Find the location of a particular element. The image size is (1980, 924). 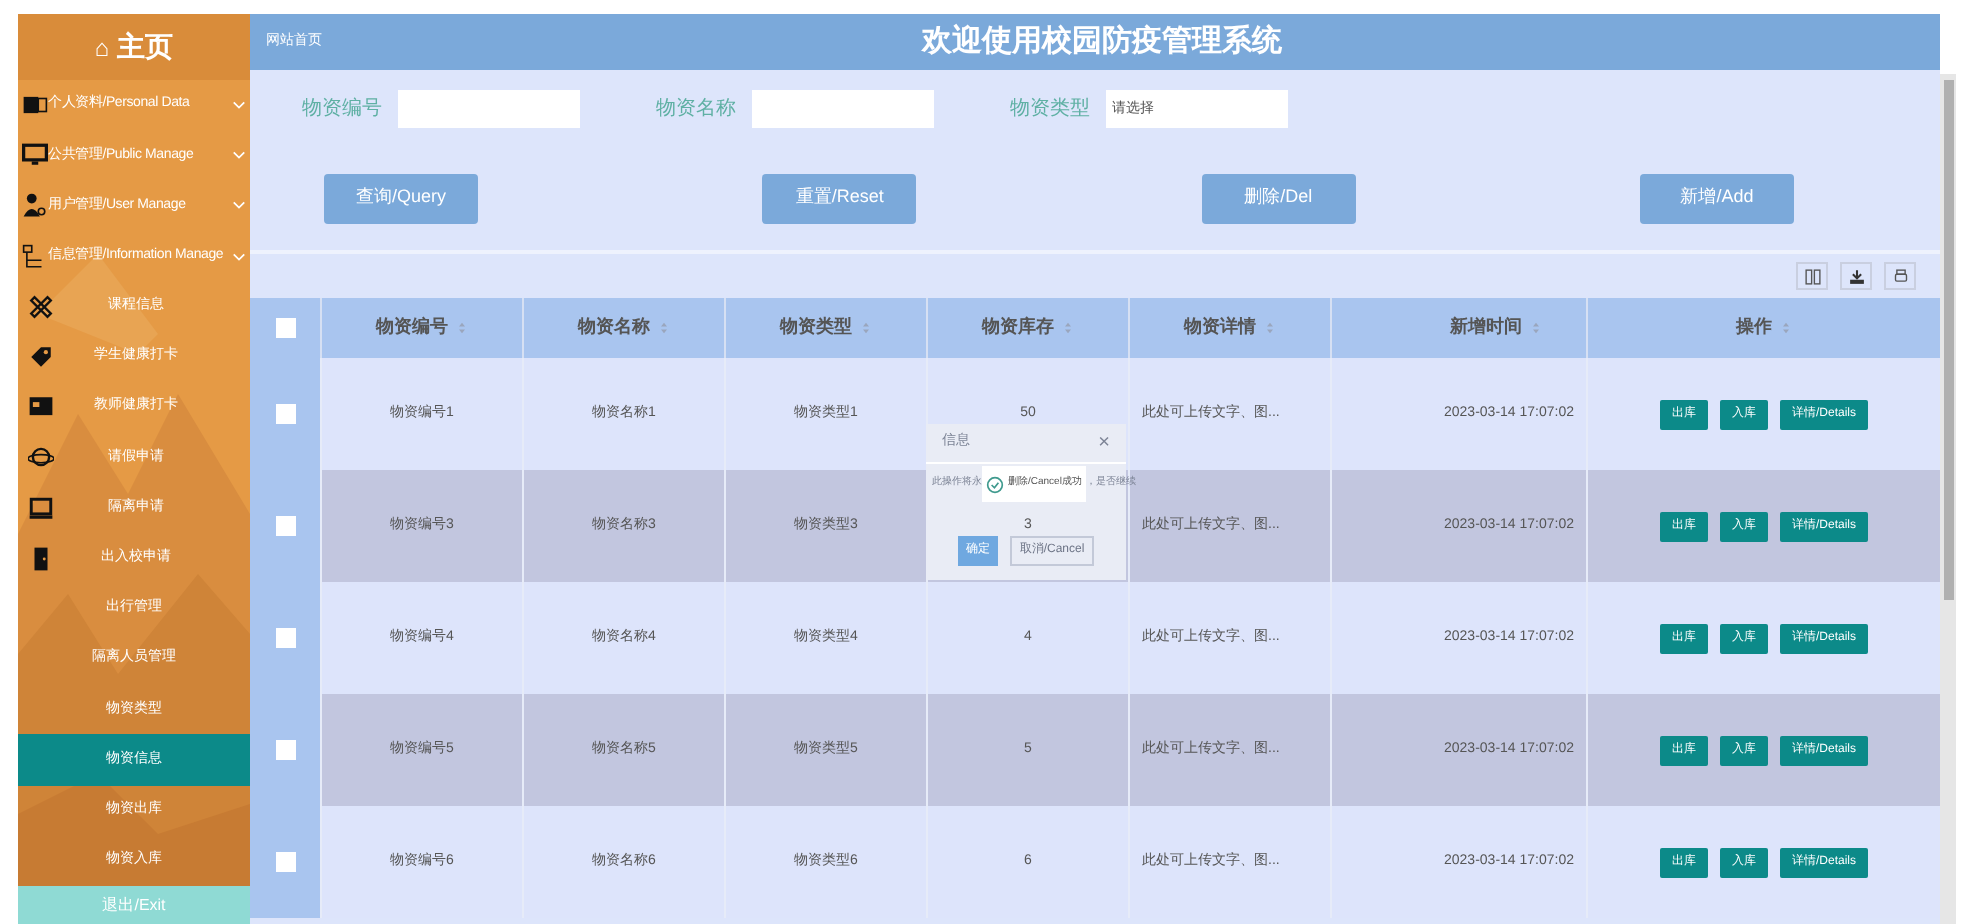

column-header: 物资编号 is located at coordinates (412, 328).